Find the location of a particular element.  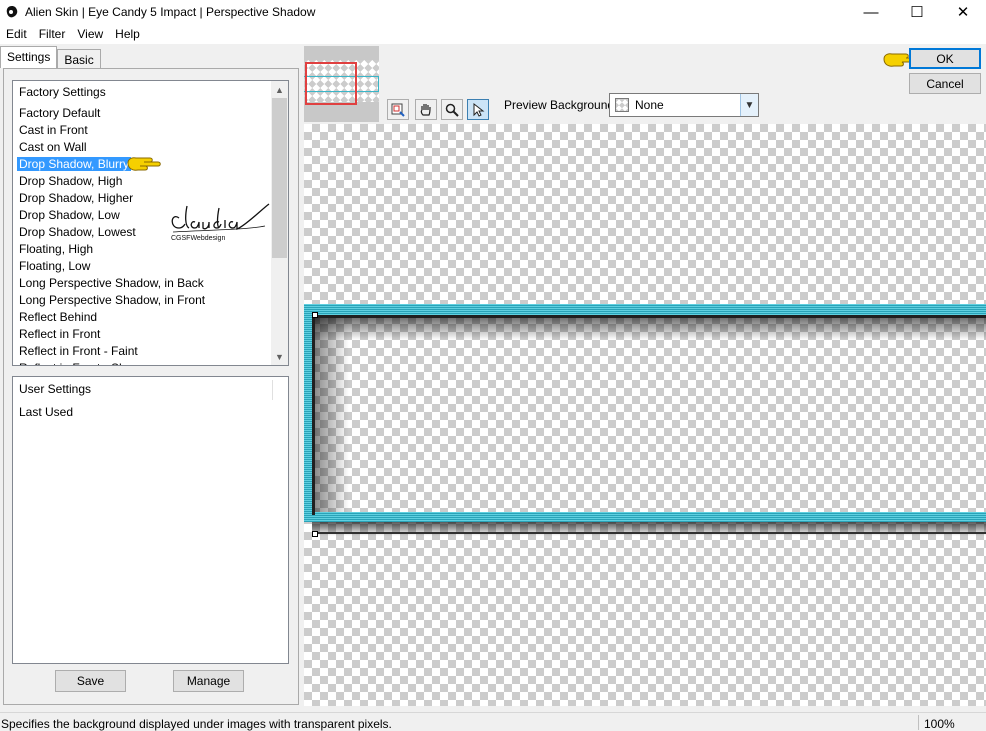

hand-tool-button is located at coordinates (426, 109).